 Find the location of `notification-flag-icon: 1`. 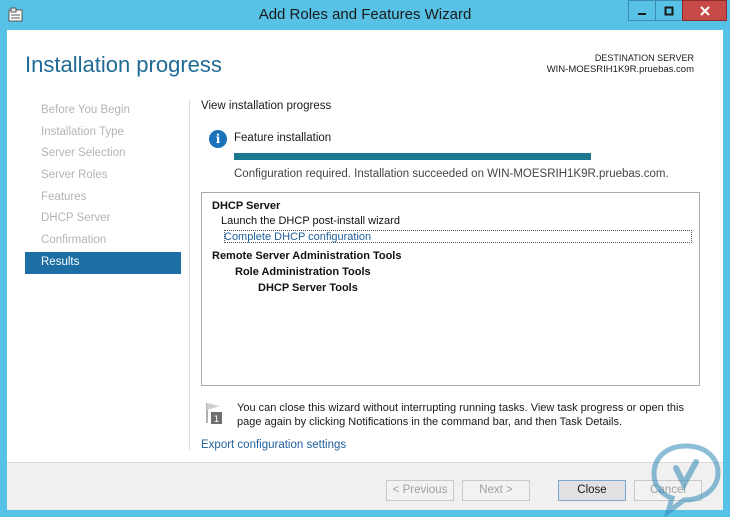

notification-flag-icon: 1 is located at coordinates (214, 414).